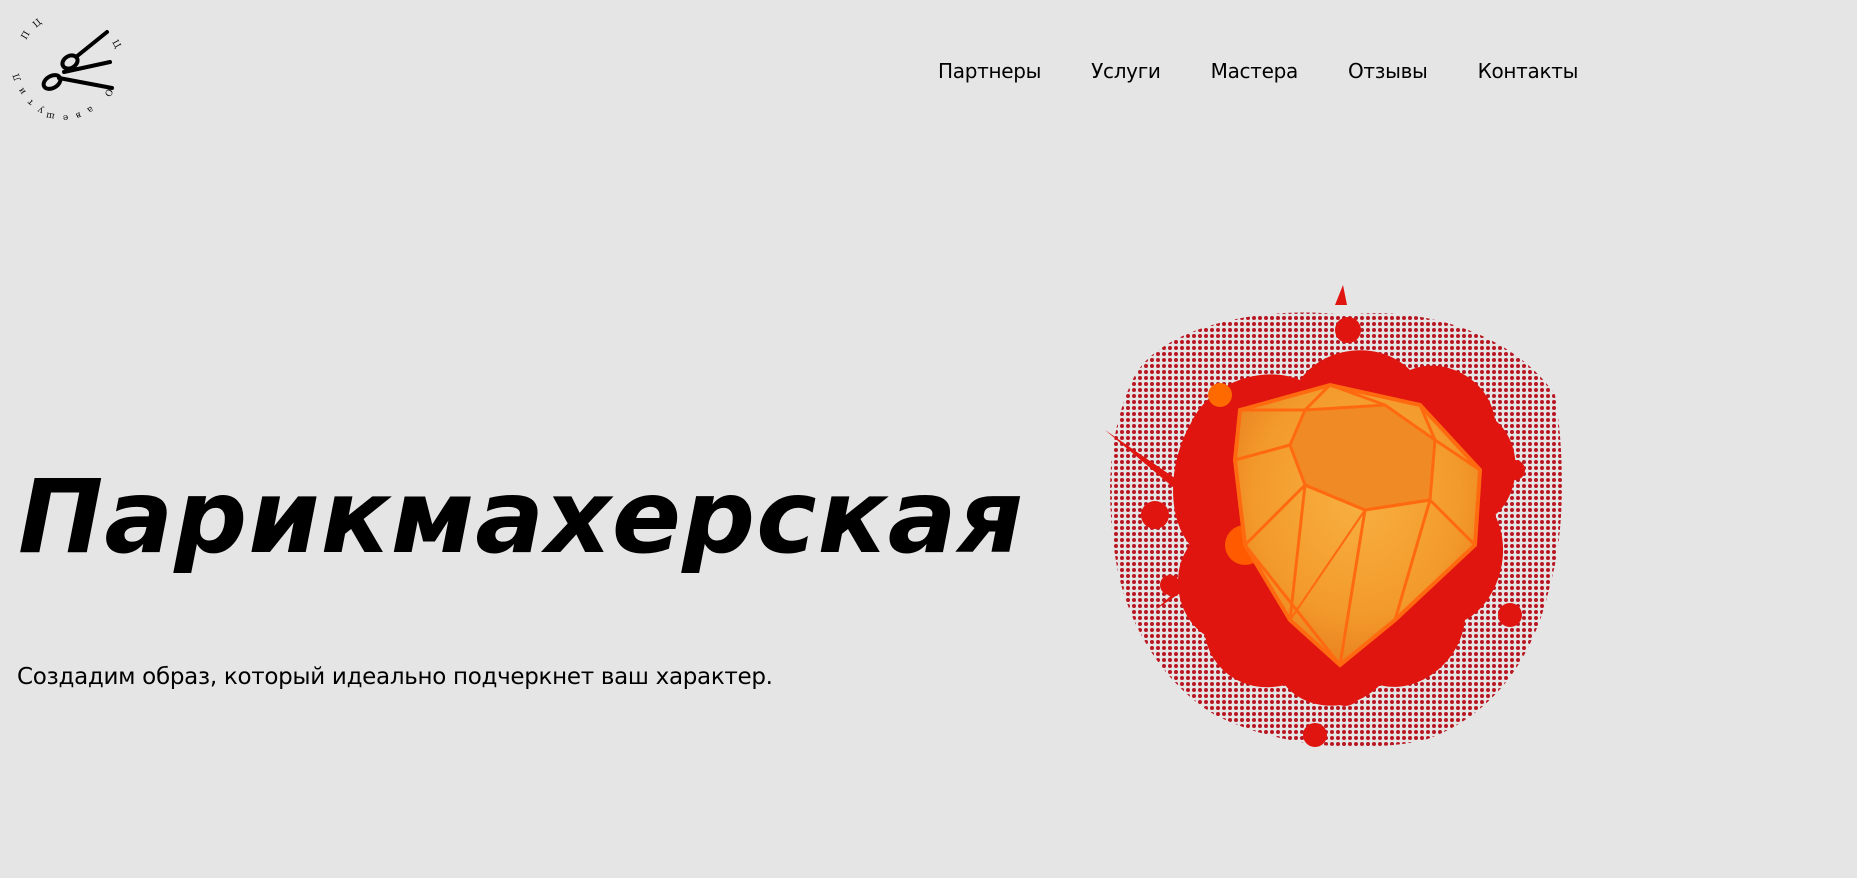  I want to click on scissors-logo: Ц П Л и т у ш е в а О Ц, so click(70, 70).